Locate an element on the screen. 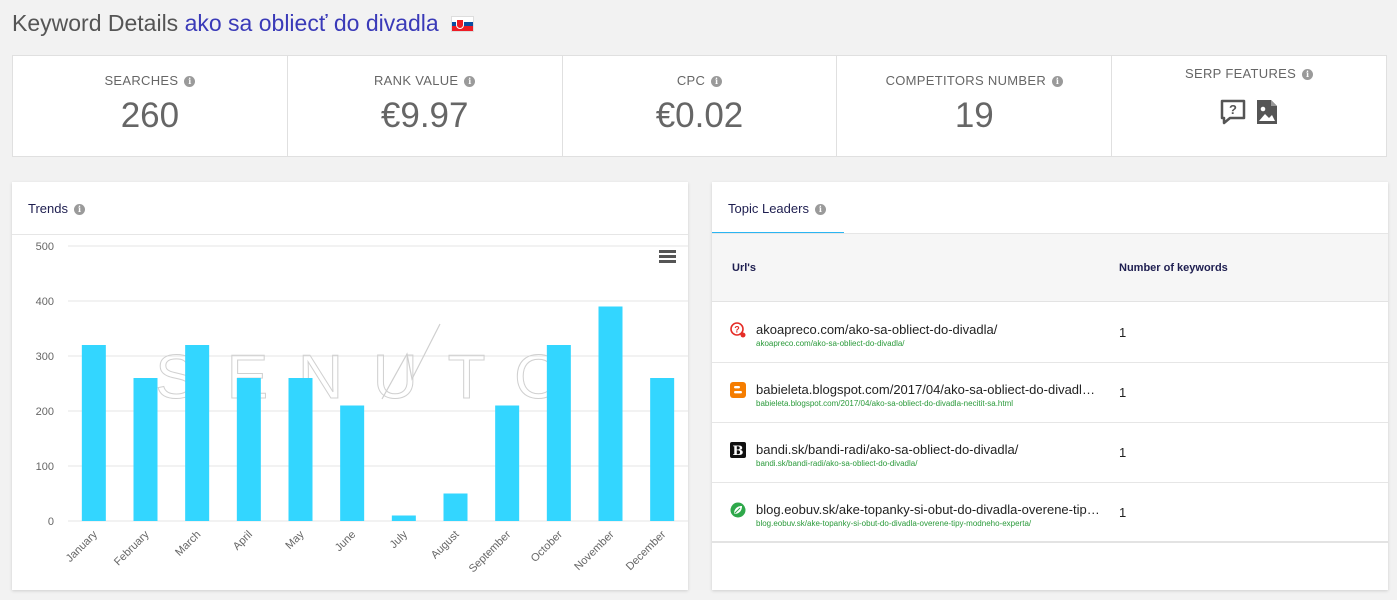 Image resolution: width=1397 pixels, height=600 pixels. x-tick-label: December is located at coordinates (646, 550).